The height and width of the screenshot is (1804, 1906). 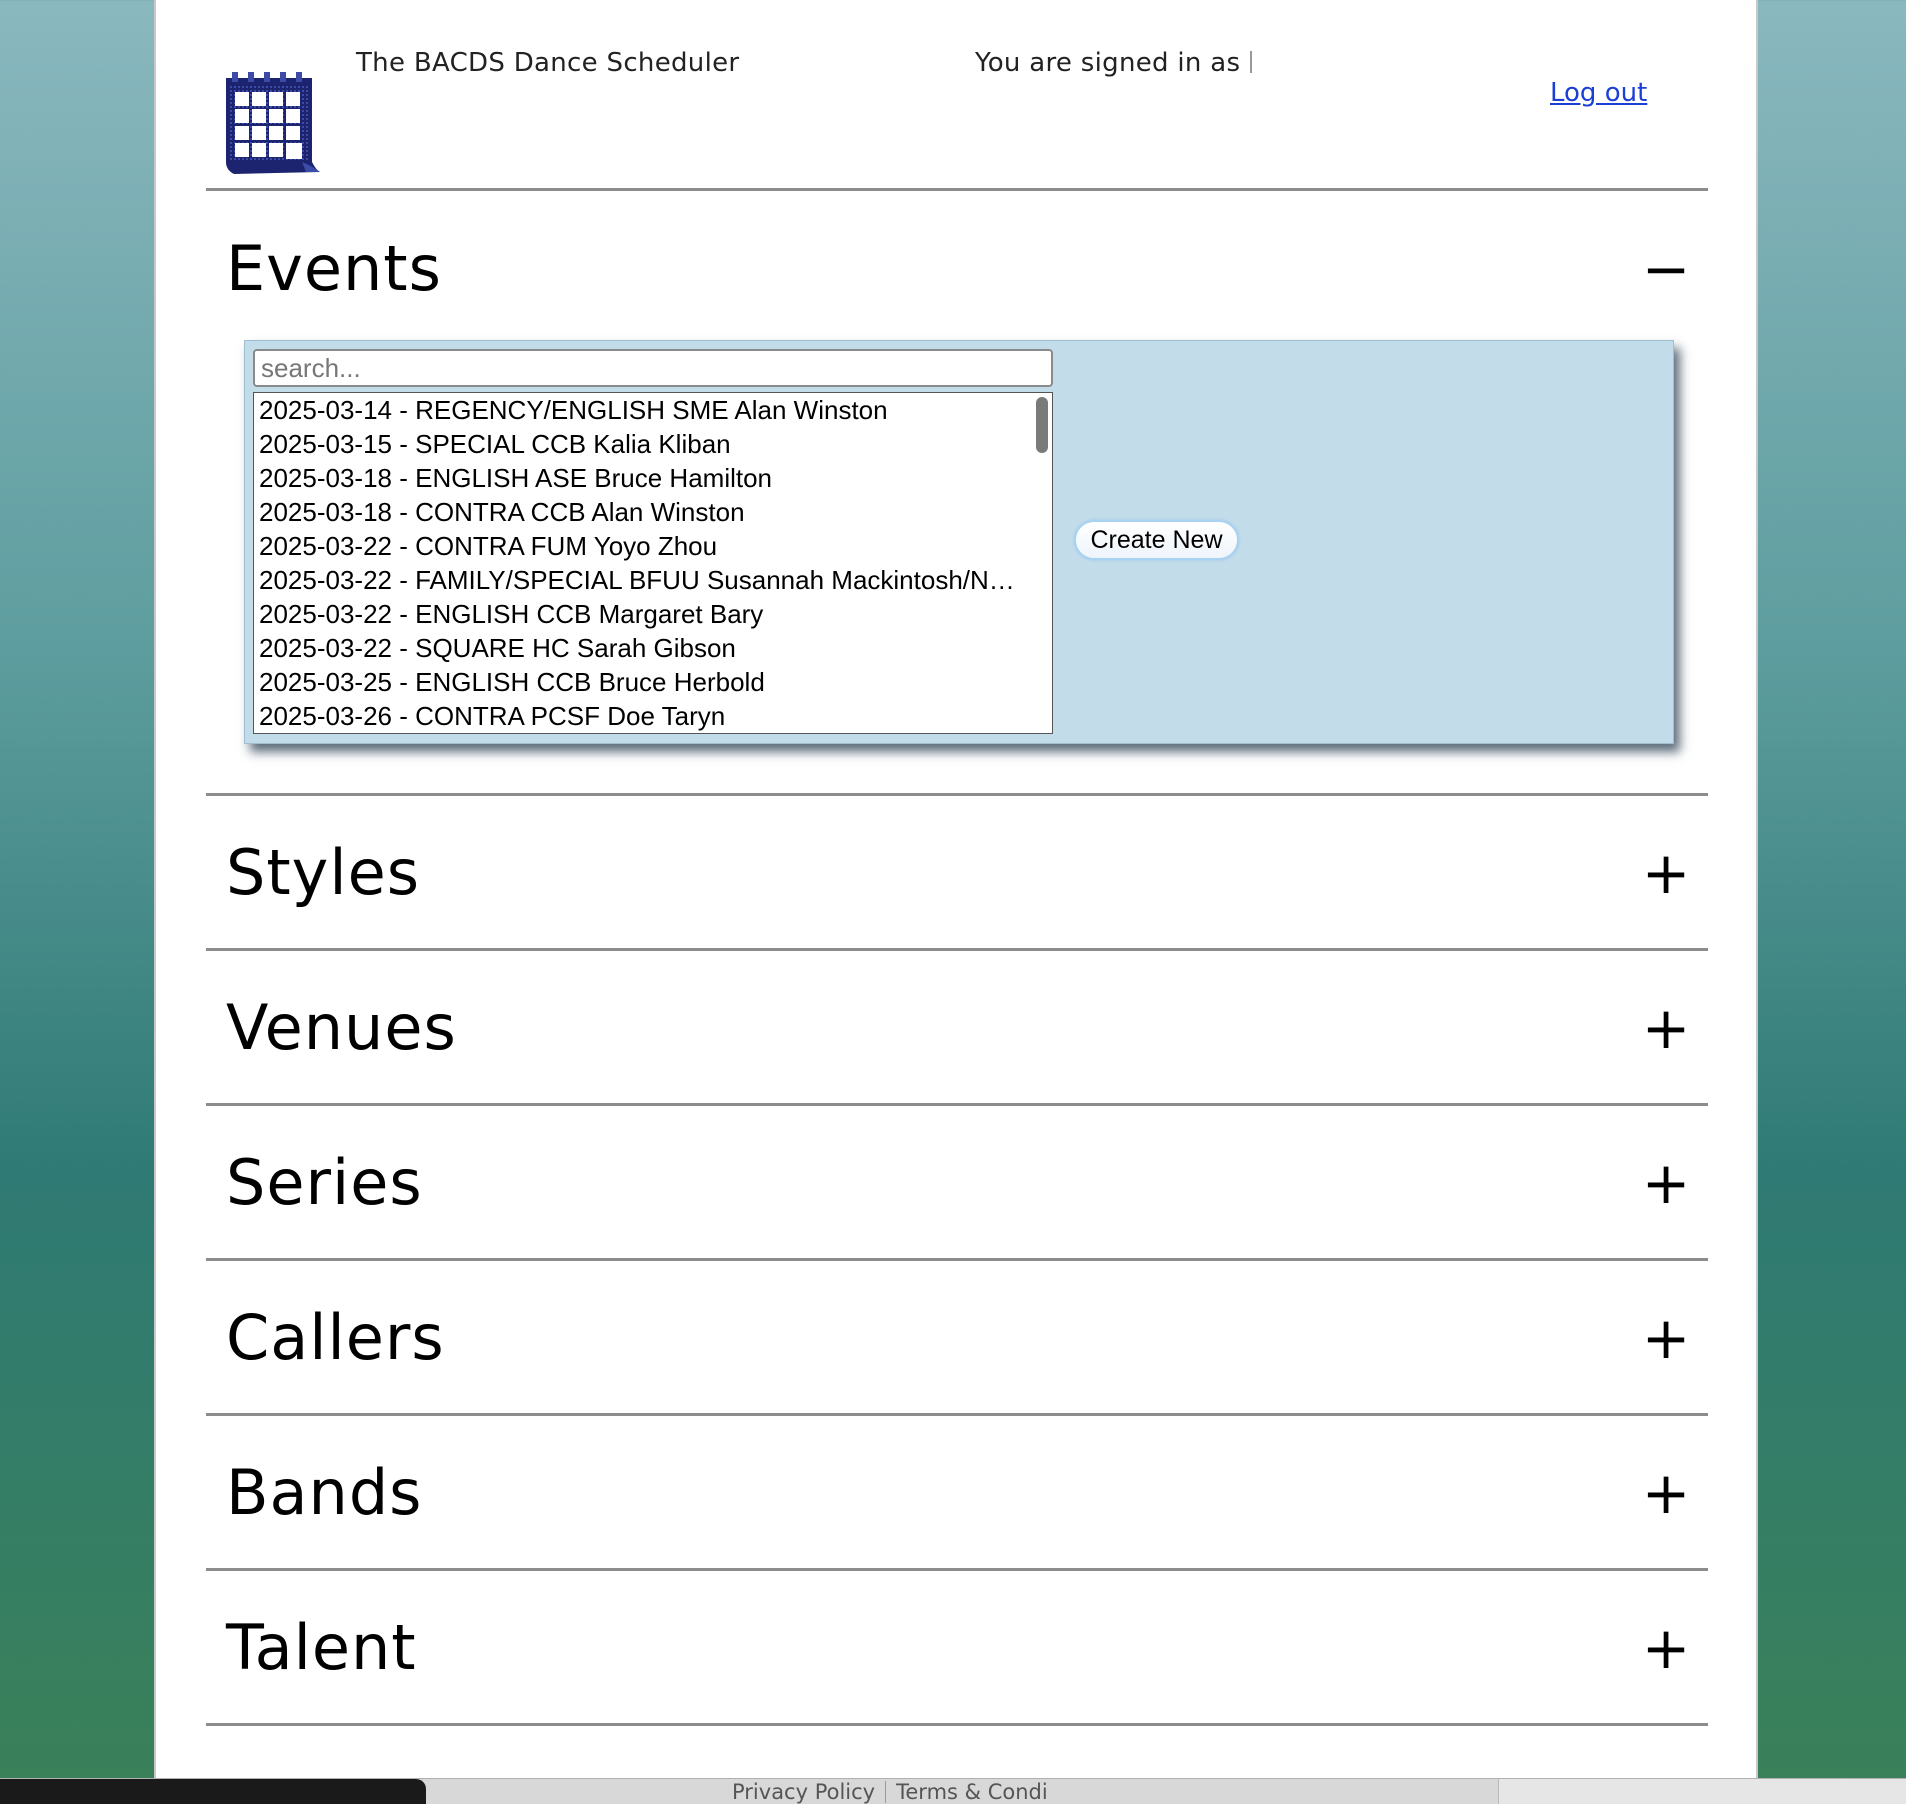 What do you see at coordinates (1666, 1028) in the screenshot?
I see `expand-toggle-venues: +` at bounding box center [1666, 1028].